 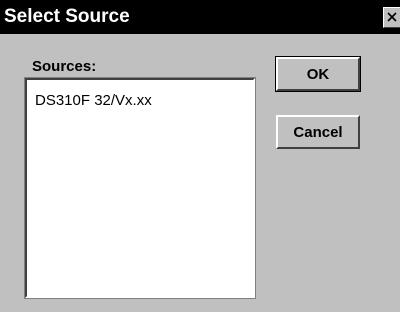 I want to click on sources-label: Sources:, so click(x=64, y=66).